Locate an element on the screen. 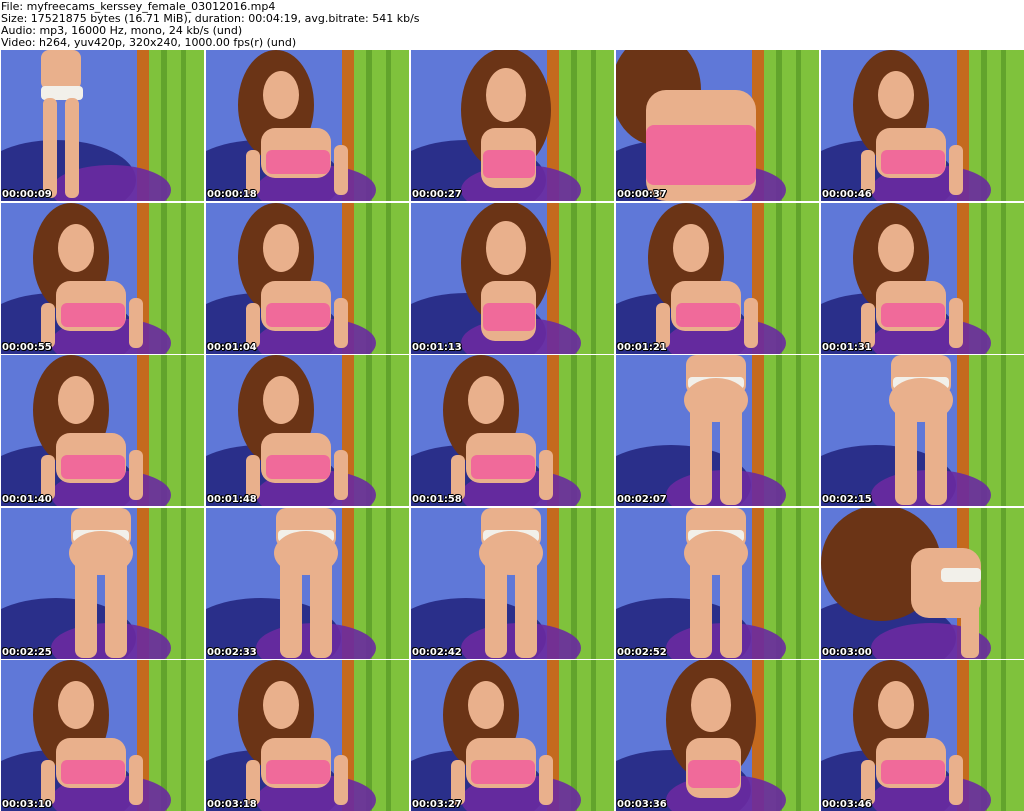 Image resolution: width=1024 pixels, height=811 pixels. video-thumbnail: 00:02:33 is located at coordinates (307, 583).